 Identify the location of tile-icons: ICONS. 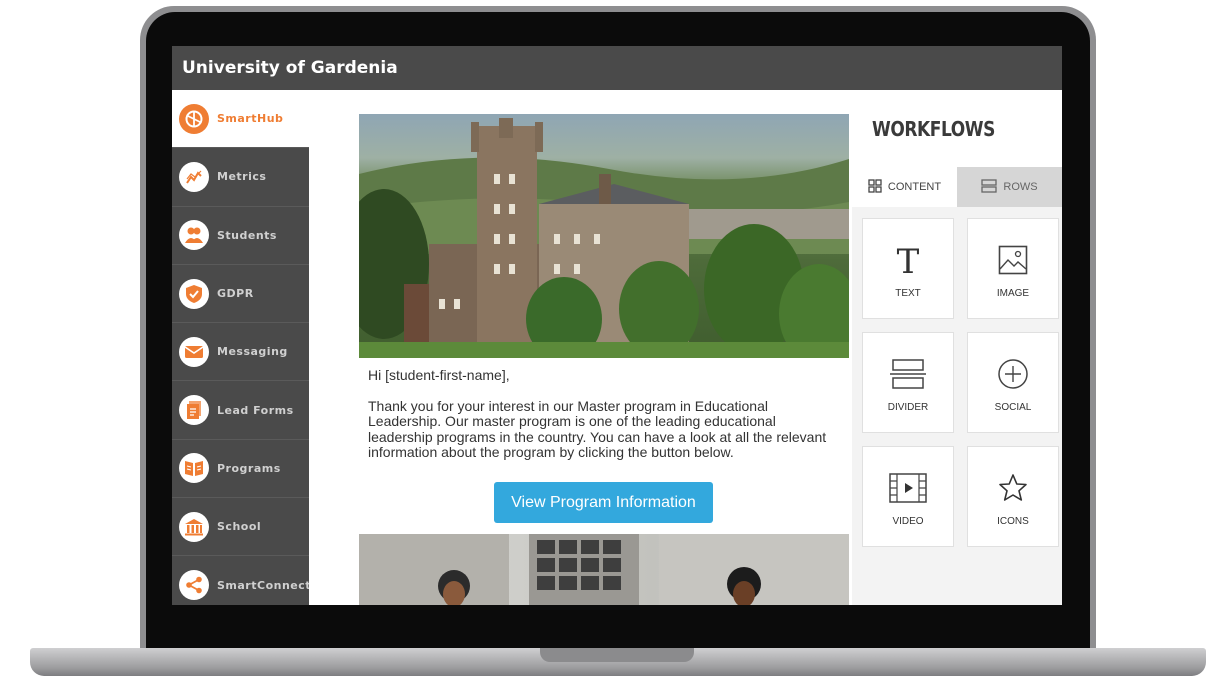
(1013, 496).